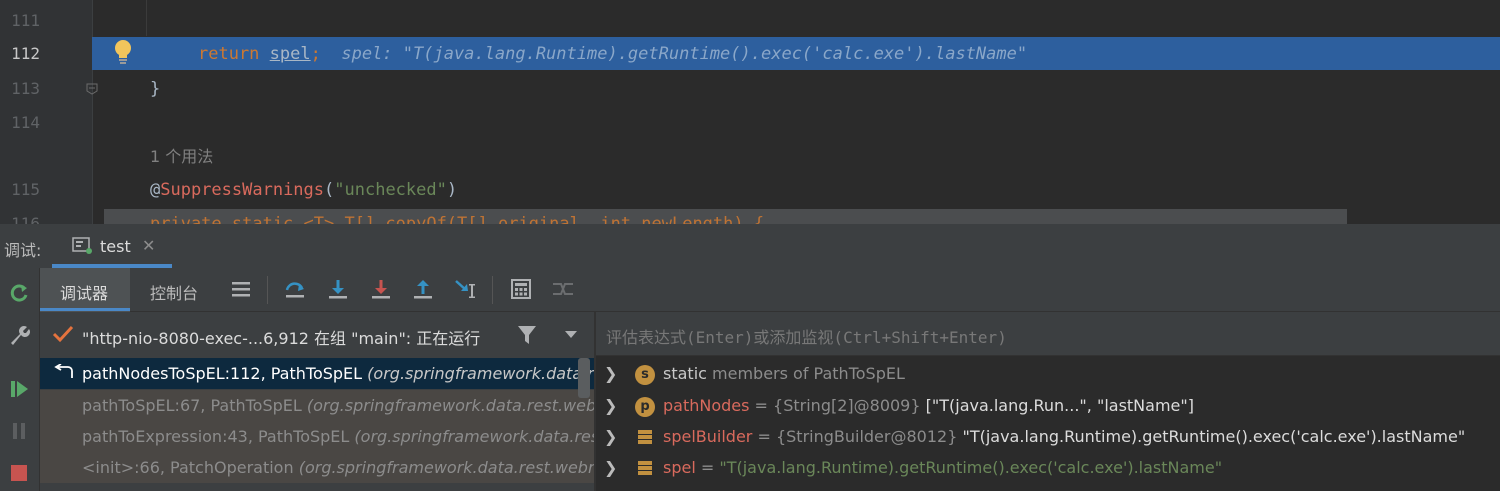 The image size is (1500, 491). Describe the element at coordinates (706, 405) in the screenshot. I see `variable-name: pathNodes` at that location.